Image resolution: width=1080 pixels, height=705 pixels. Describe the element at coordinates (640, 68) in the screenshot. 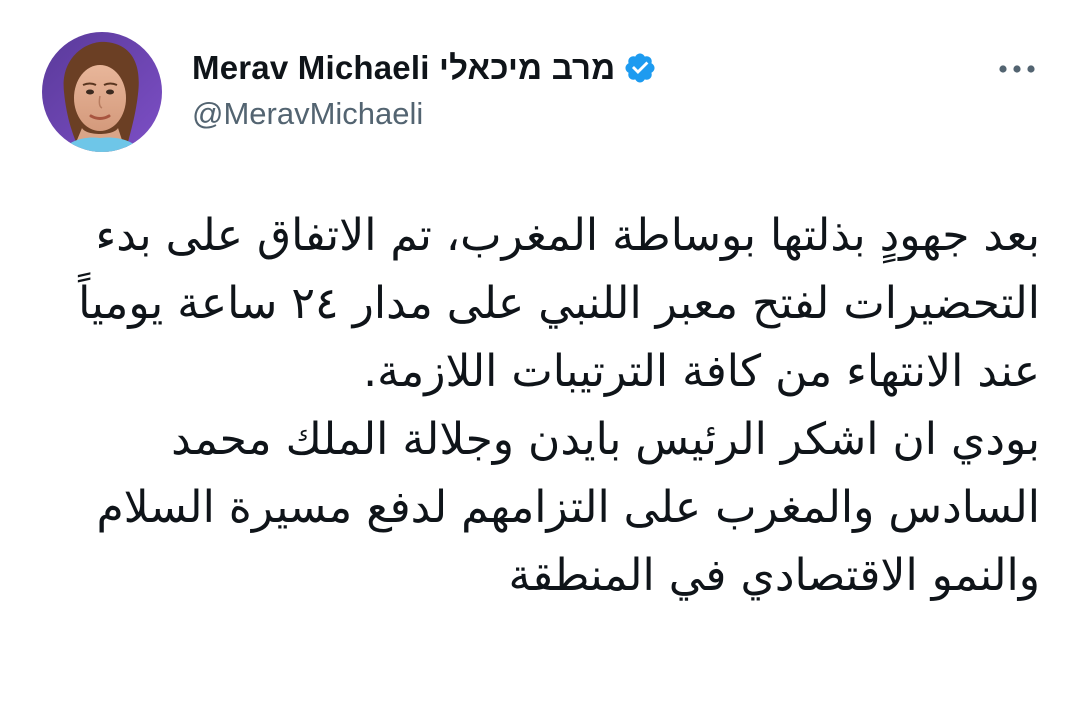

I see `verified-badge-icon` at that location.